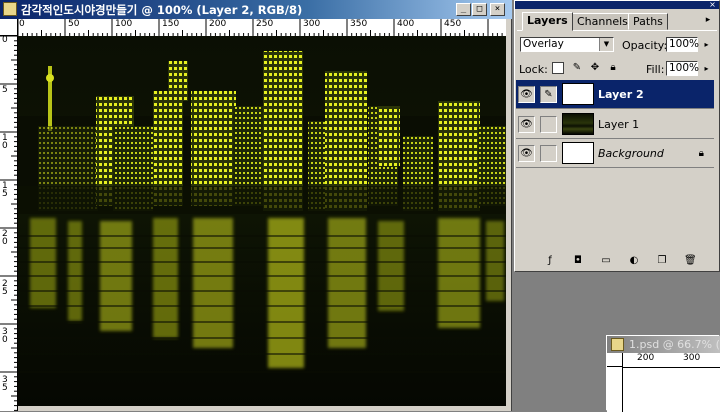 This screenshot has width=720, height=412. What do you see at coordinates (682, 68) in the screenshot?
I see `fill-field: 100%` at bounding box center [682, 68].